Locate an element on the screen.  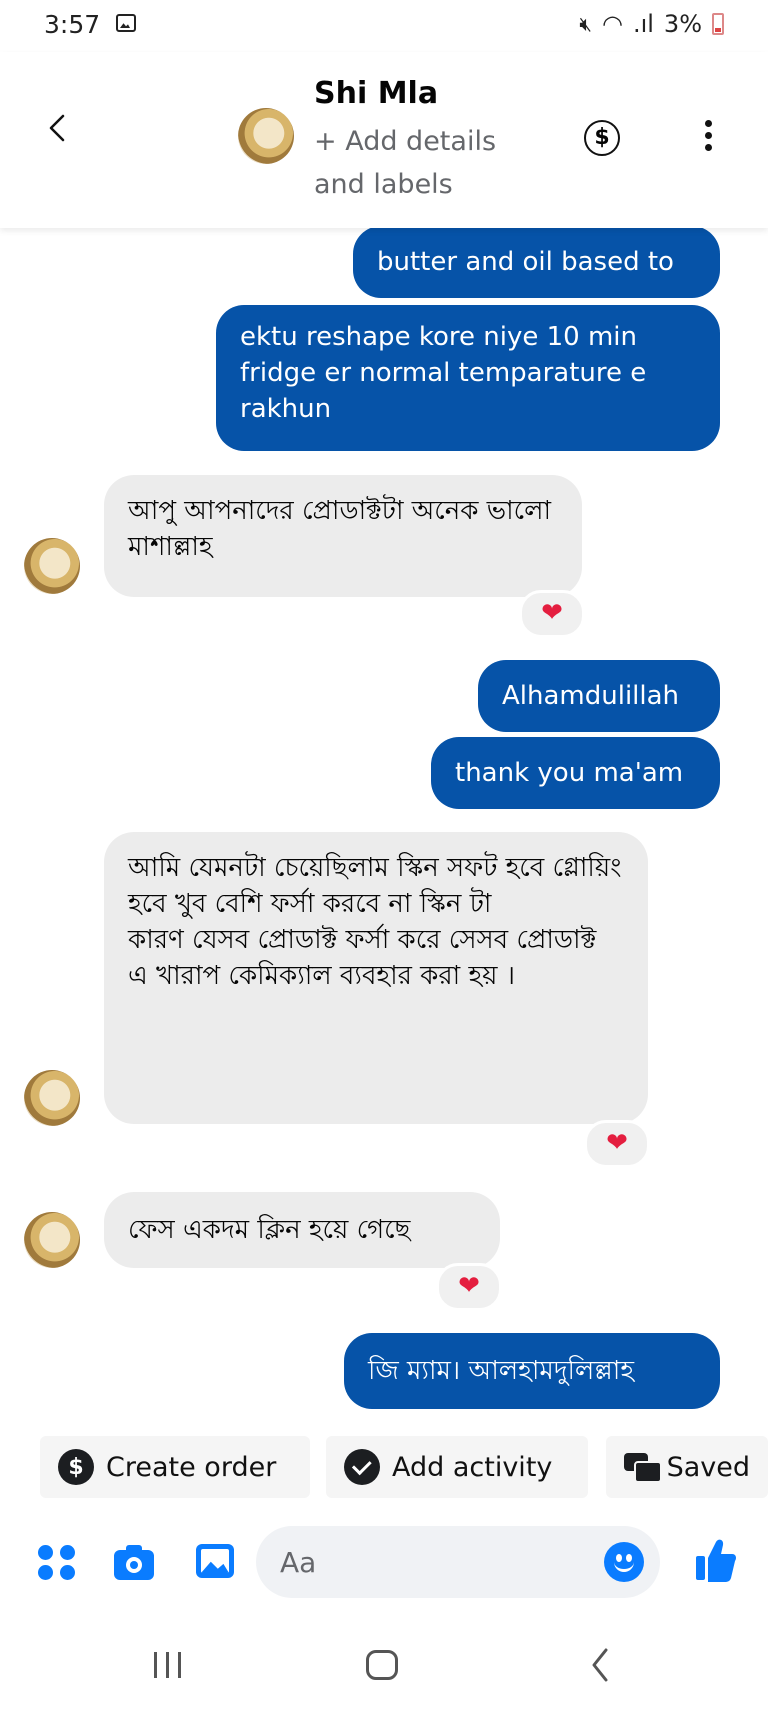
create-order-button: $ Create order is located at coordinates (175, 1467).